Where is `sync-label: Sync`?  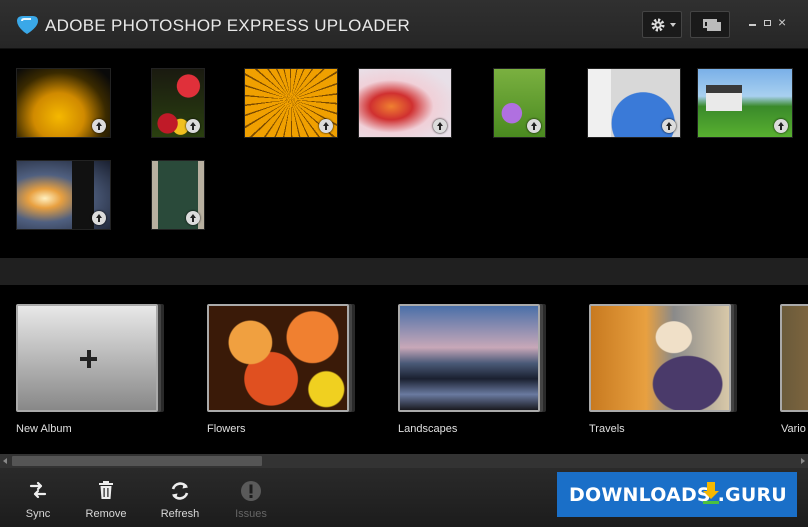
sync-label: Sync is located at coordinates (38, 514).